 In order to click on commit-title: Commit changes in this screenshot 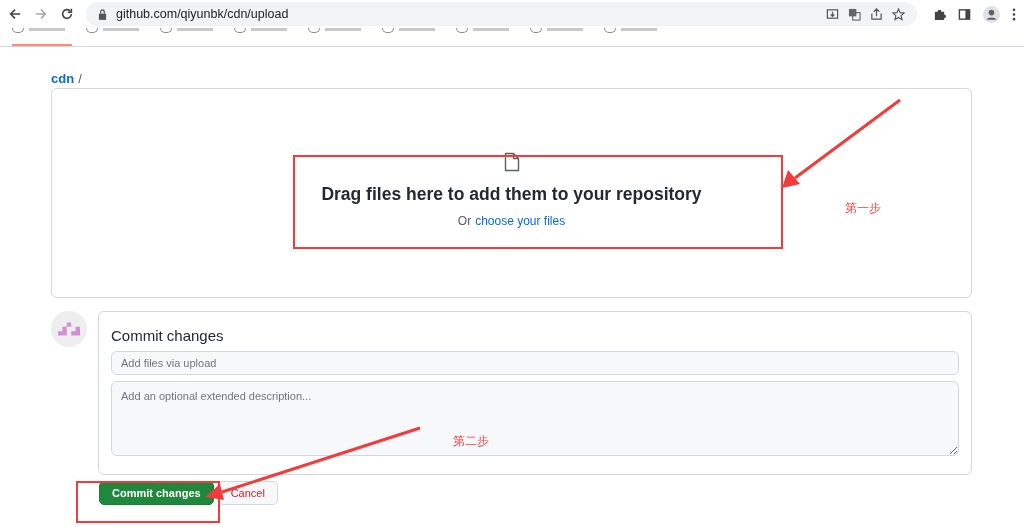, I will do `click(168, 335)`.